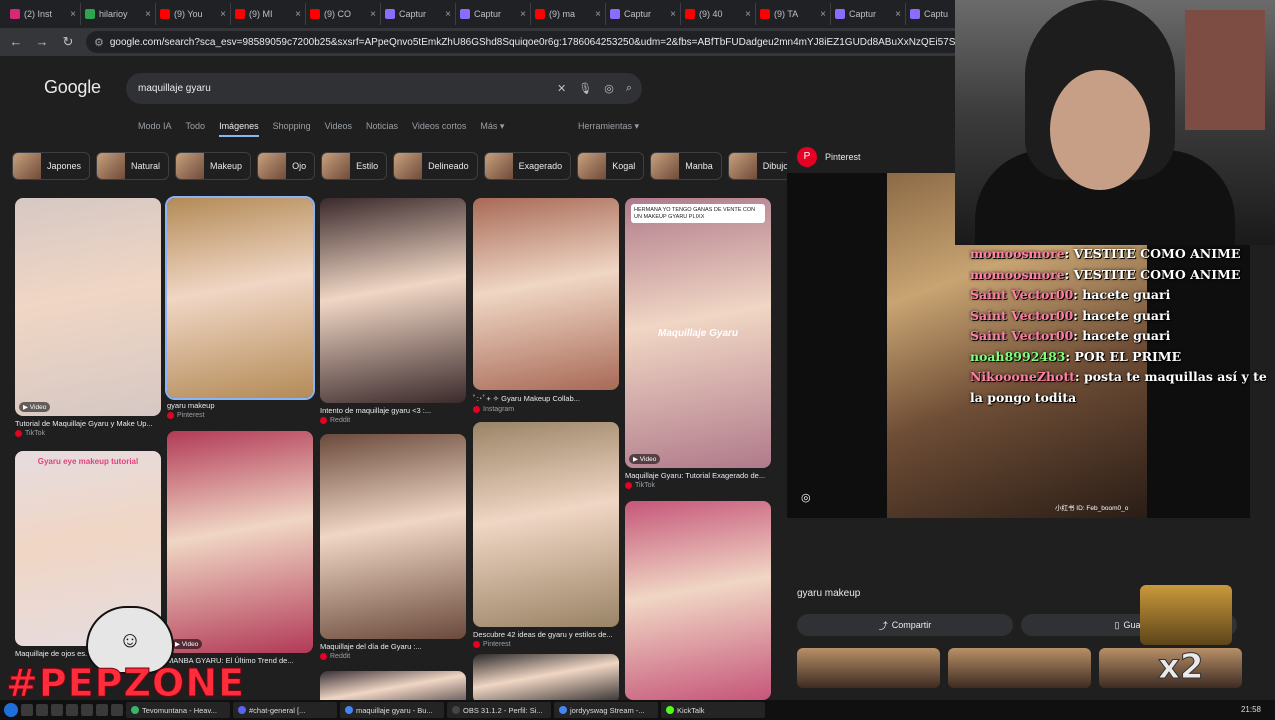  What do you see at coordinates (196, 129) in the screenshot?
I see `tab-todo: Todo` at bounding box center [196, 129].